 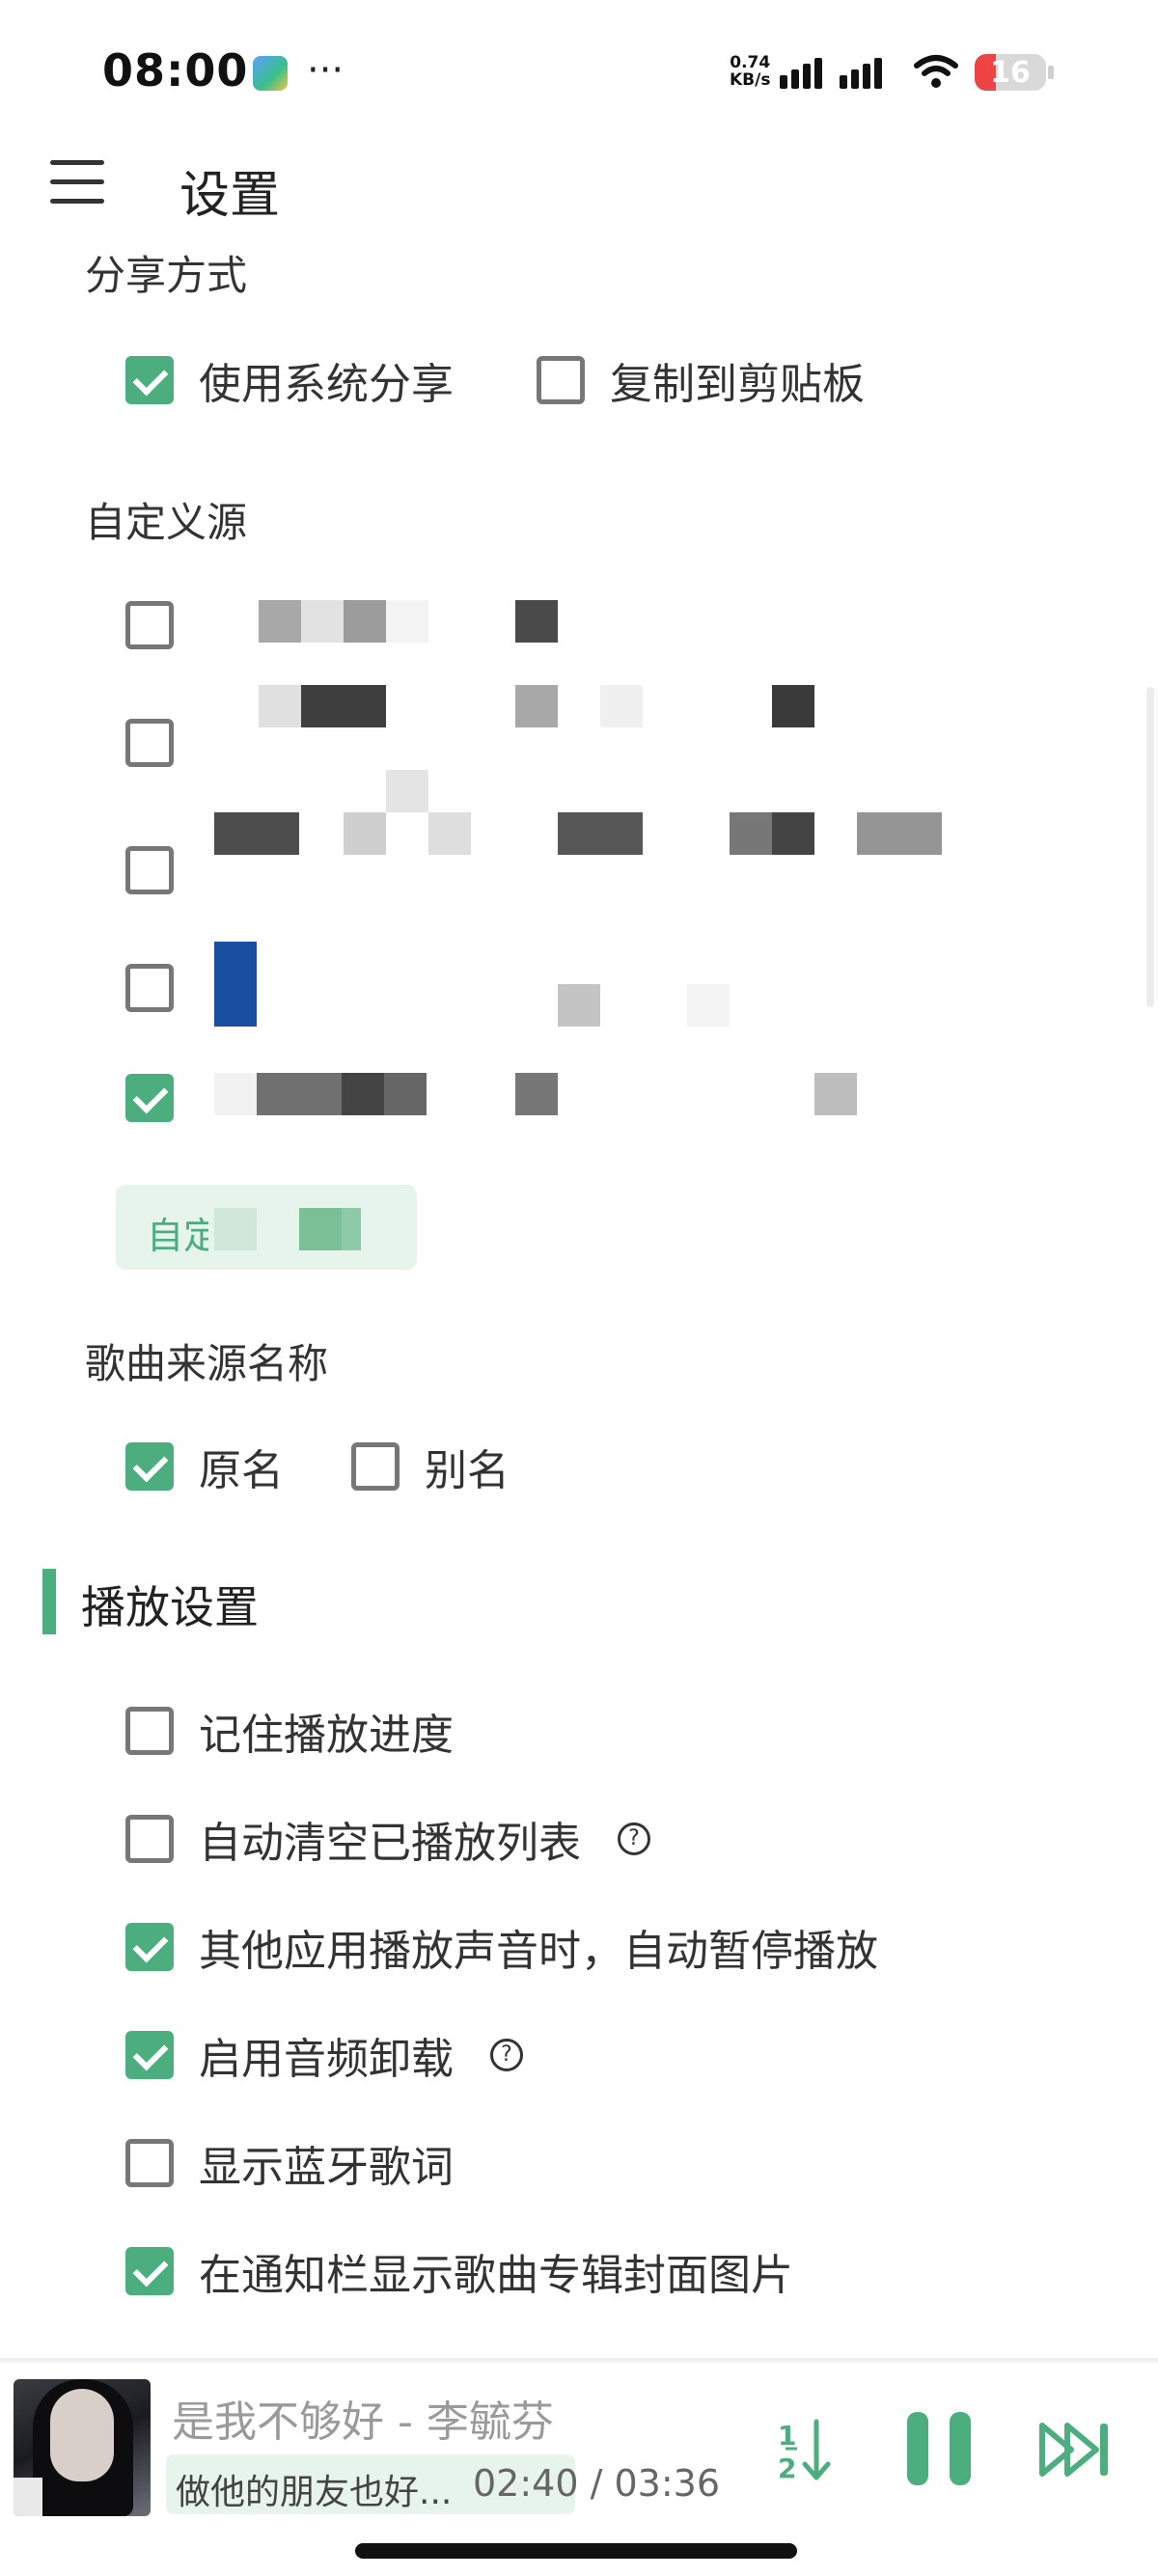 What do you see at coordinates (77, 182) in the screenshot?
I see `hamburger-menu-icon` at bounding box center [77, 182].